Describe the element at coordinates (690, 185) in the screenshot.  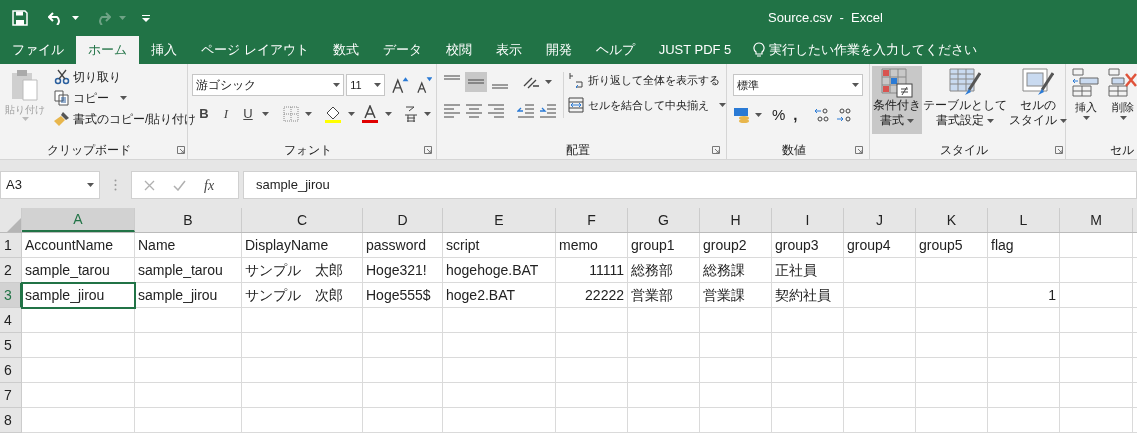
I see `formula-field: sample_jirou` at that location.